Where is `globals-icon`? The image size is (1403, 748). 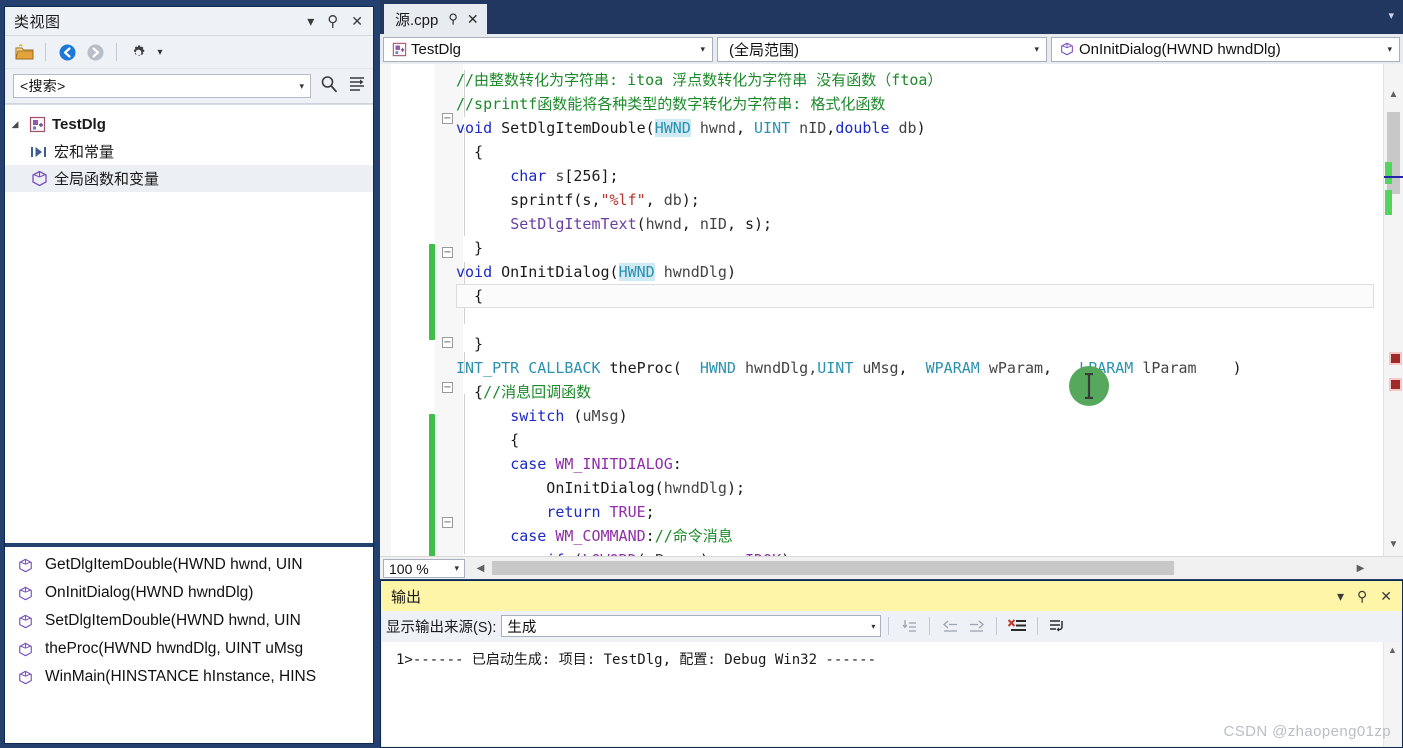 globals-icon is located at coordinates (39, 178).